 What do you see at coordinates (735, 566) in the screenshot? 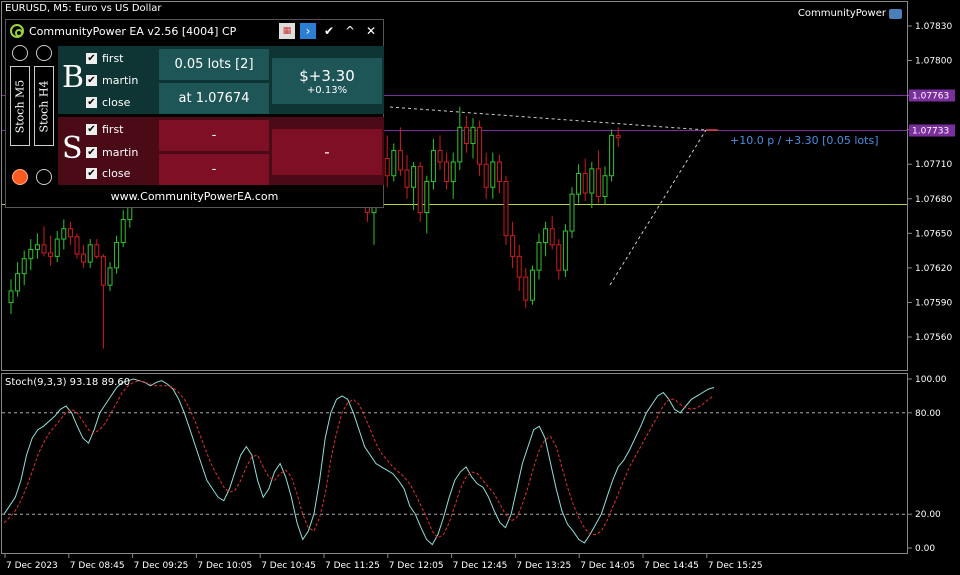
I see `time-tick-label: 7 Dec 15:25` at bounding box center [735, 566].